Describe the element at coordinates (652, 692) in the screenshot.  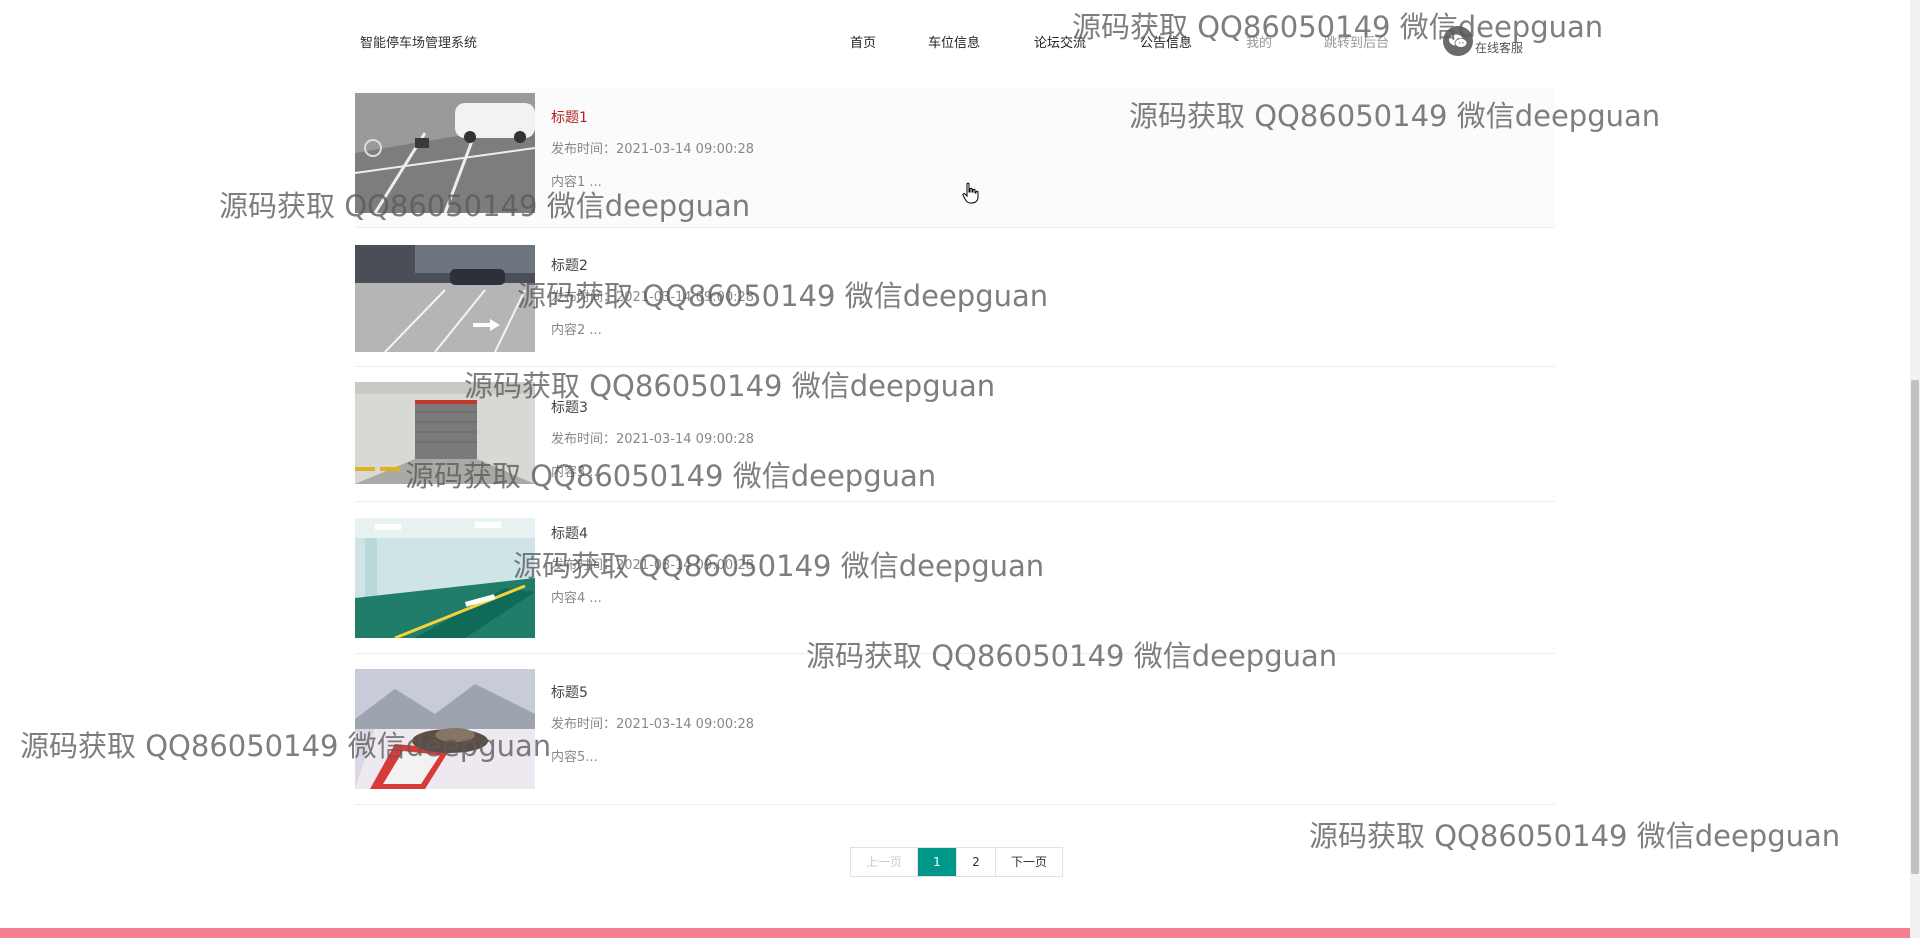
I see `article-title: 标题5` at that location.